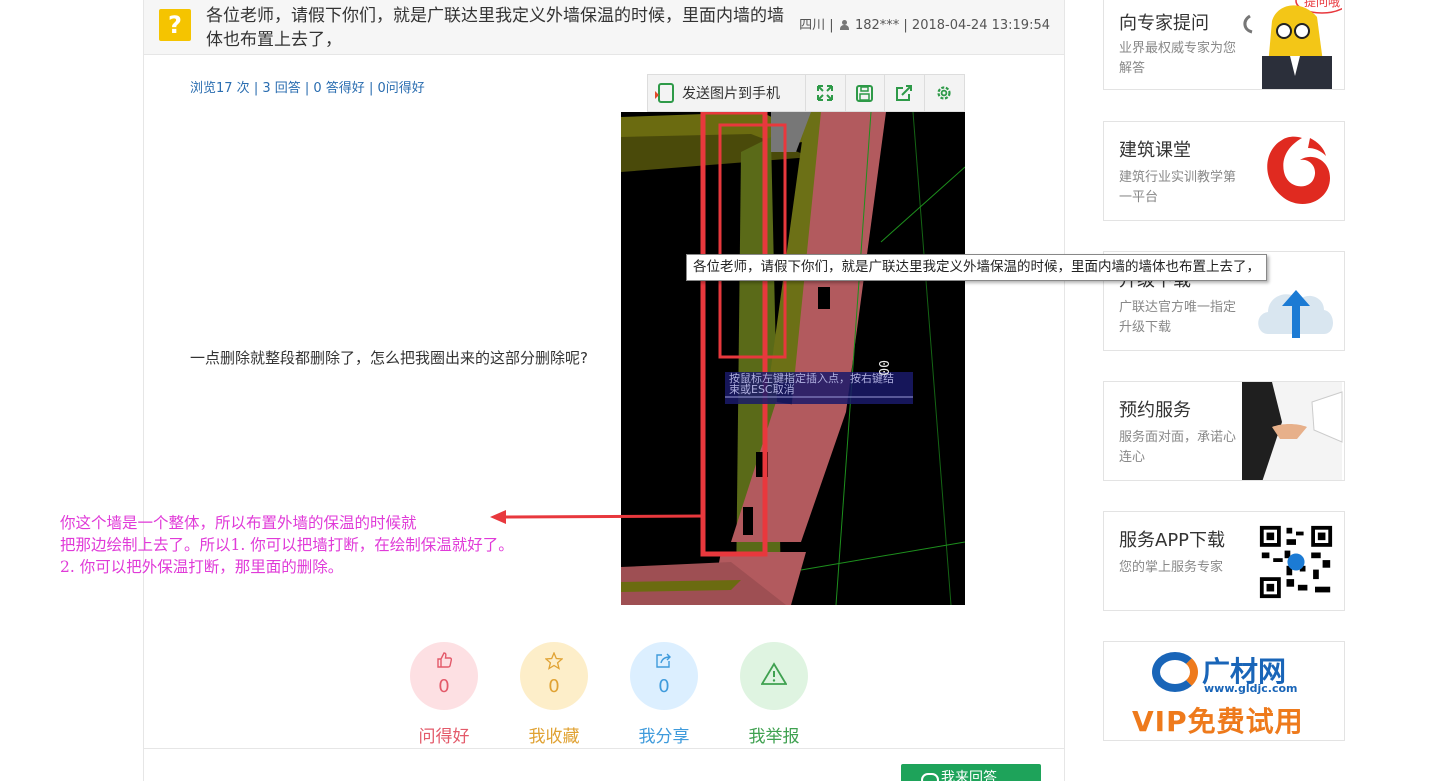  I want to click on sidebar-appointment-subtitle: 服务面对面，承诺心连心, so click(1178, 447).